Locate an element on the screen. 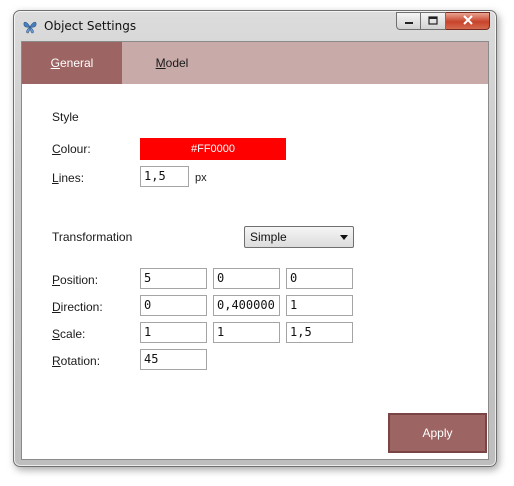 The width and height of the screenshot is (514, 486). caption-buttons is located at coordinates (443, 21).